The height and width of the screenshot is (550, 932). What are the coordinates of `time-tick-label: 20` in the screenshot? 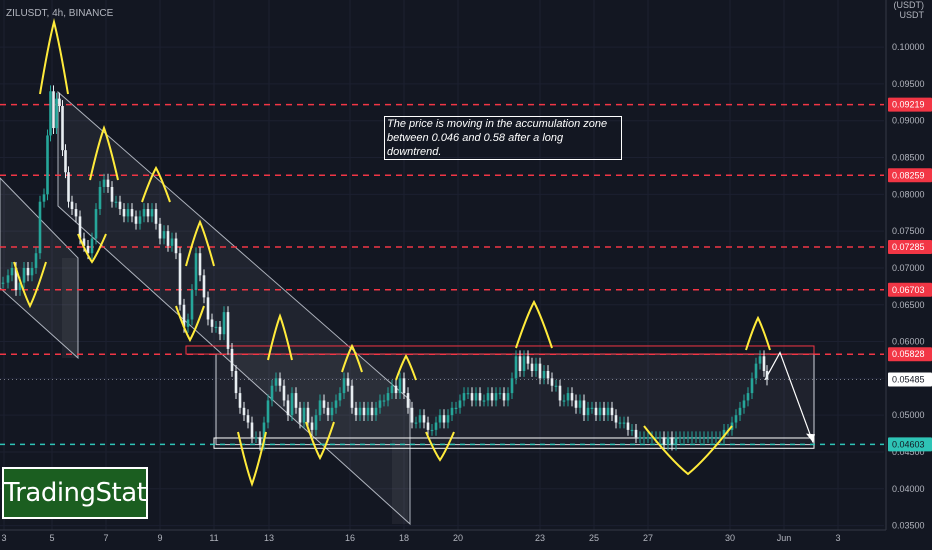 It's located at (458, 538).